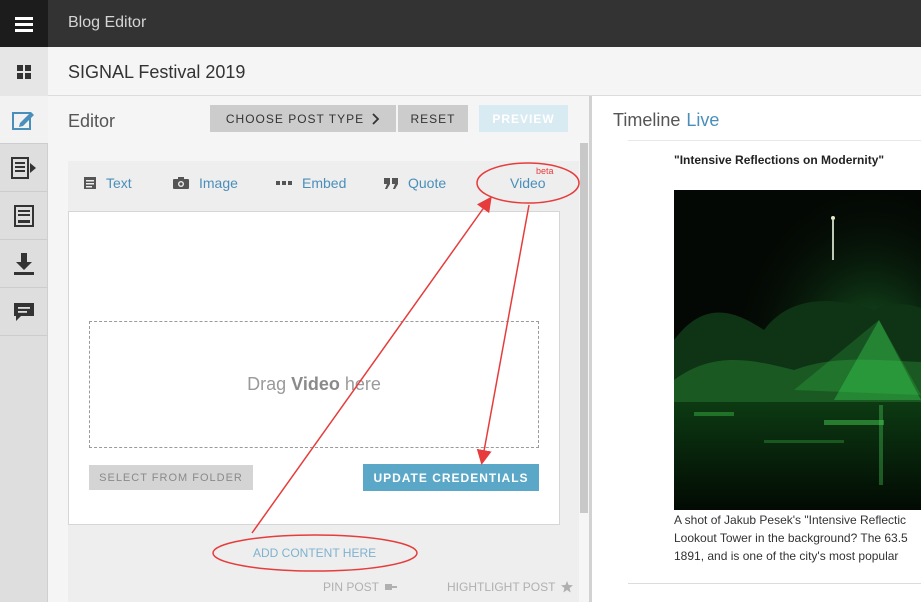 This screenshot has width=921, height=602. I want to click on edit-icon, so click(24, 120).